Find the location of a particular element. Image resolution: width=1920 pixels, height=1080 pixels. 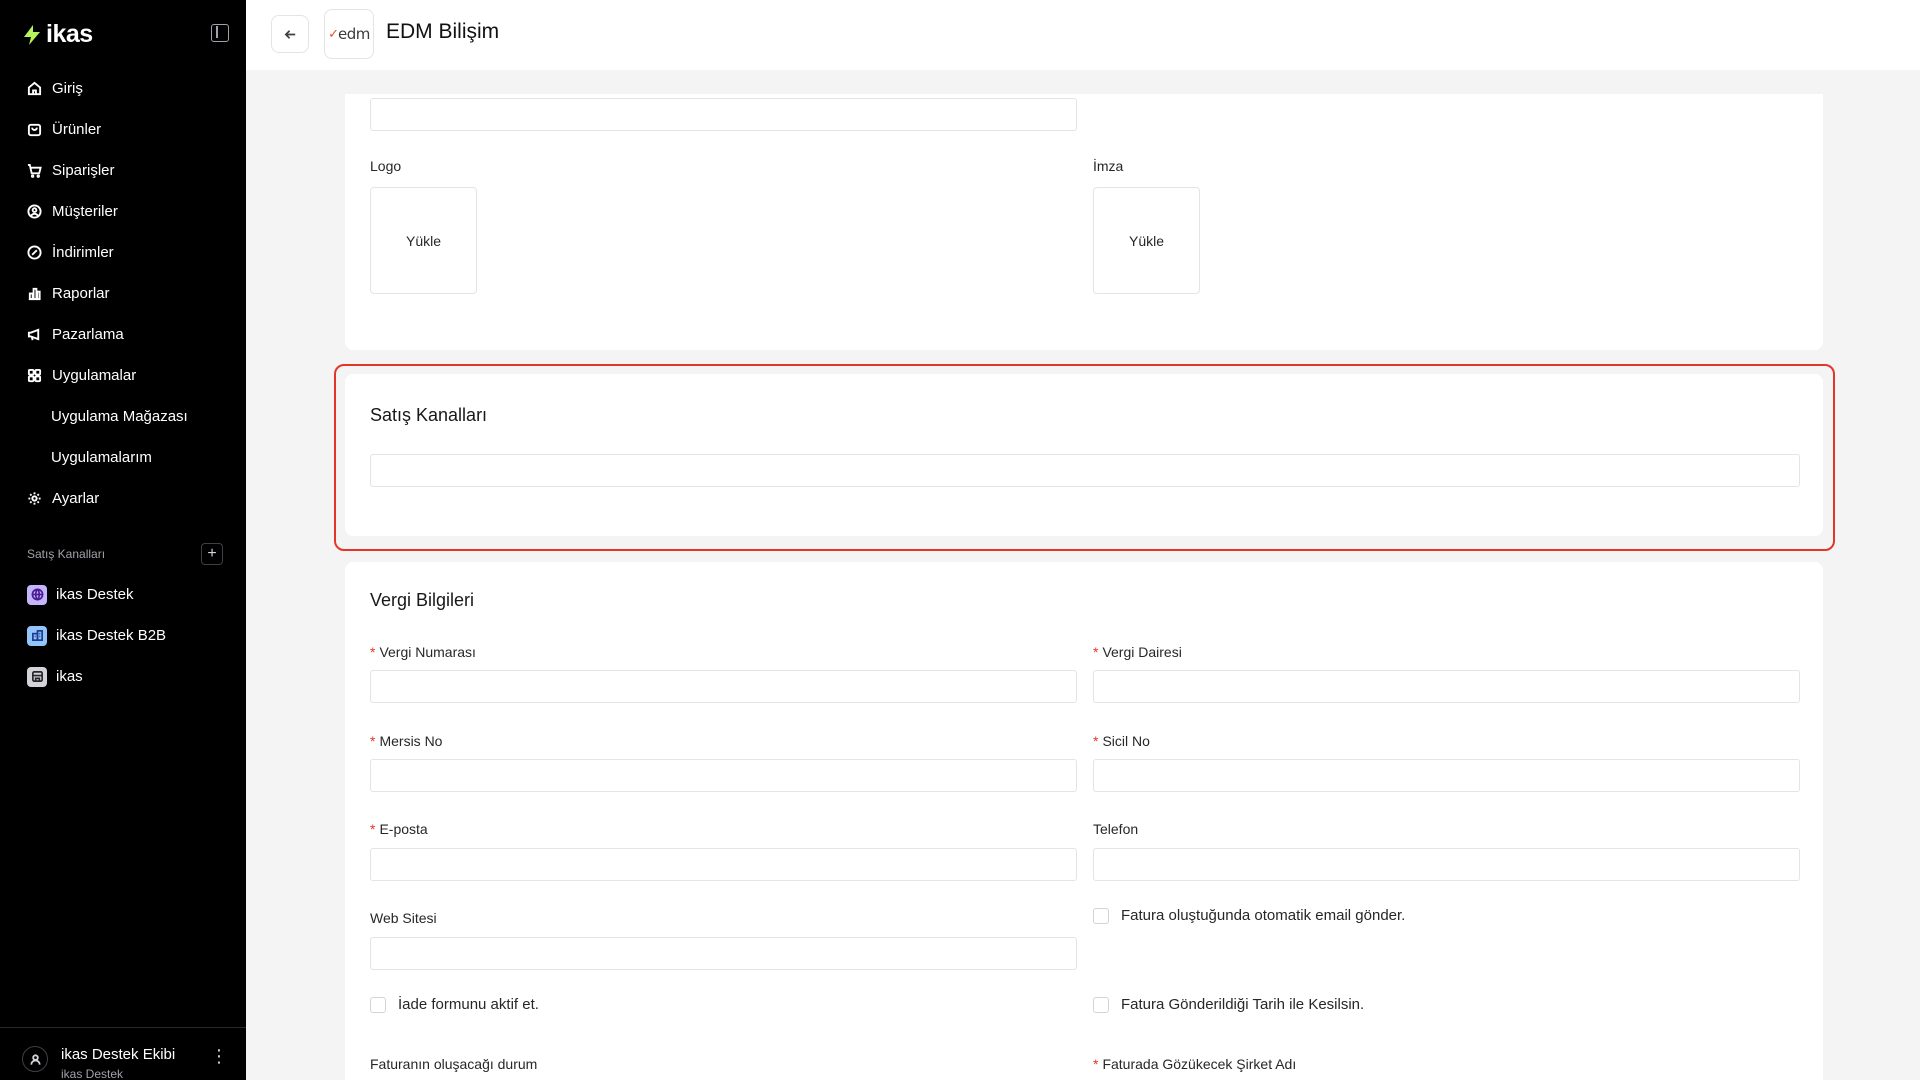

add-channel-button: + is located at coordinates (212, 554).